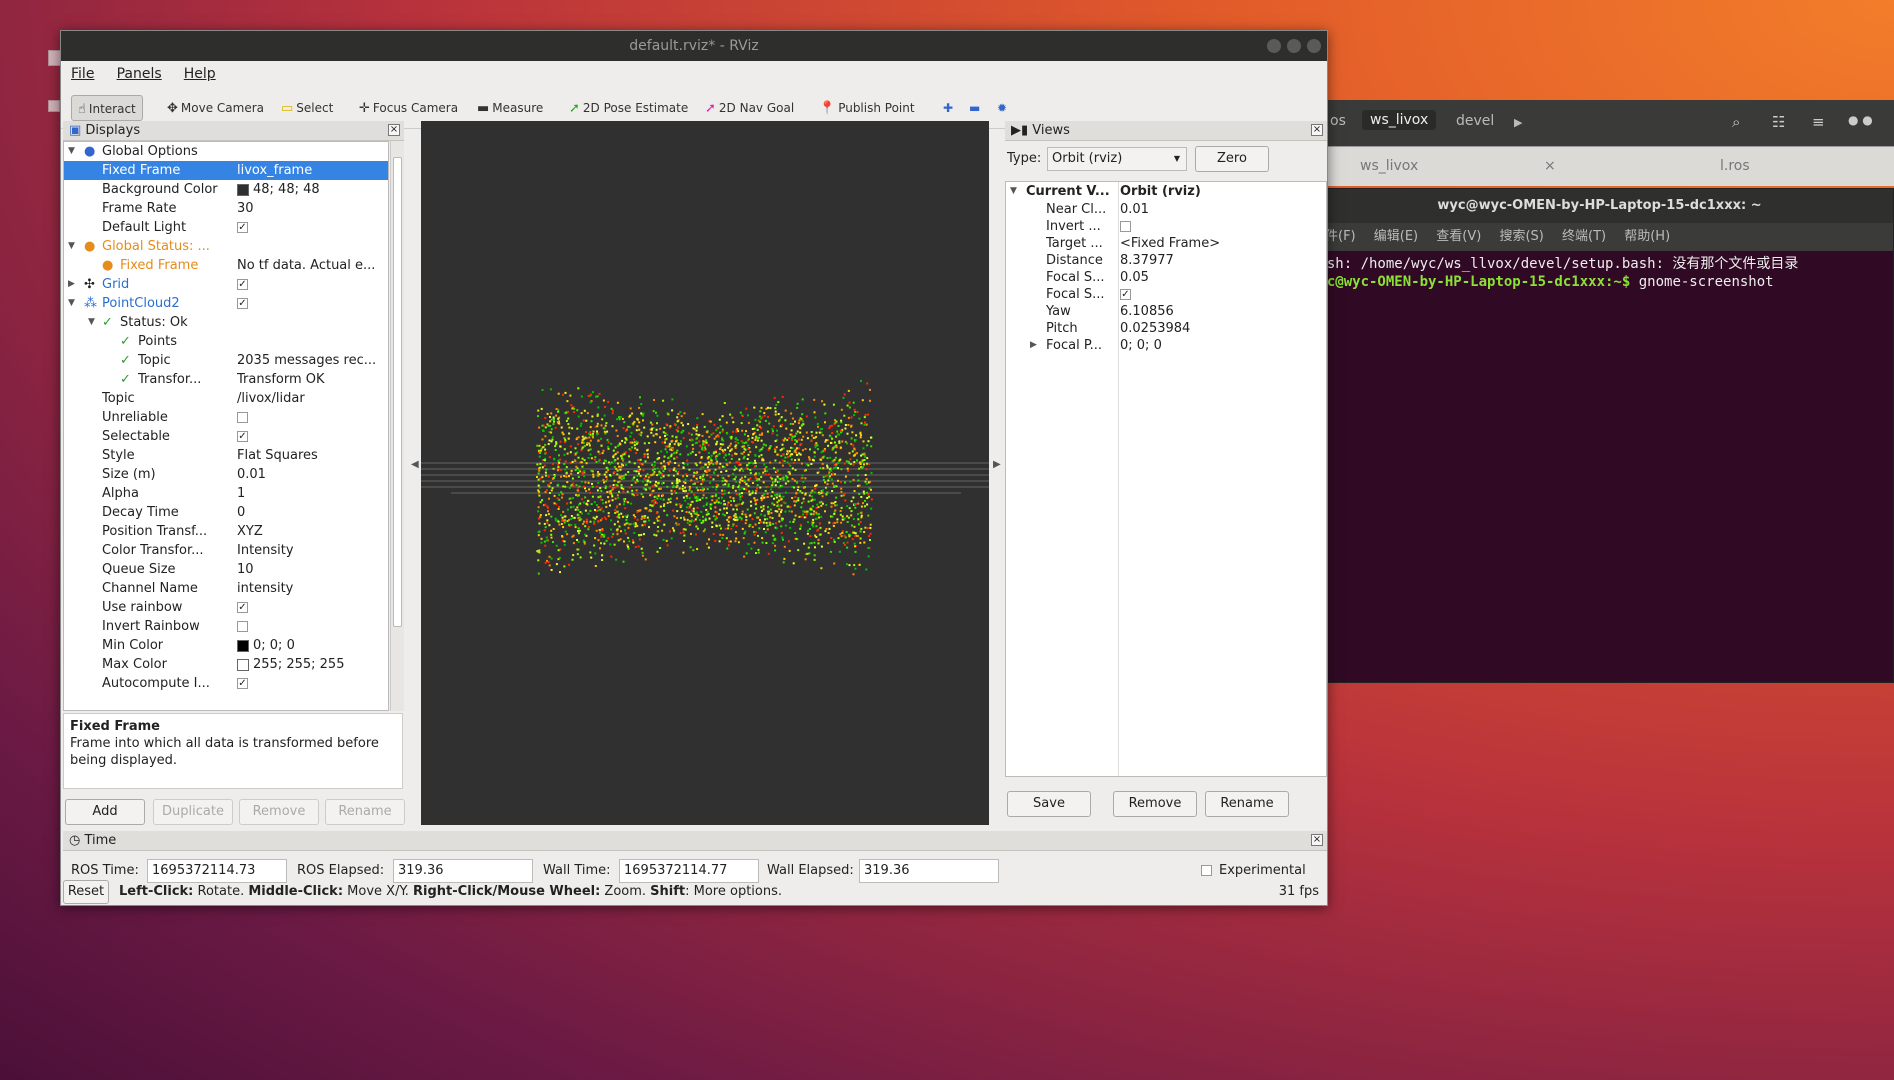  I want to click on tree-row: ▼ ✓ Status: Ok, so click(226, 322).